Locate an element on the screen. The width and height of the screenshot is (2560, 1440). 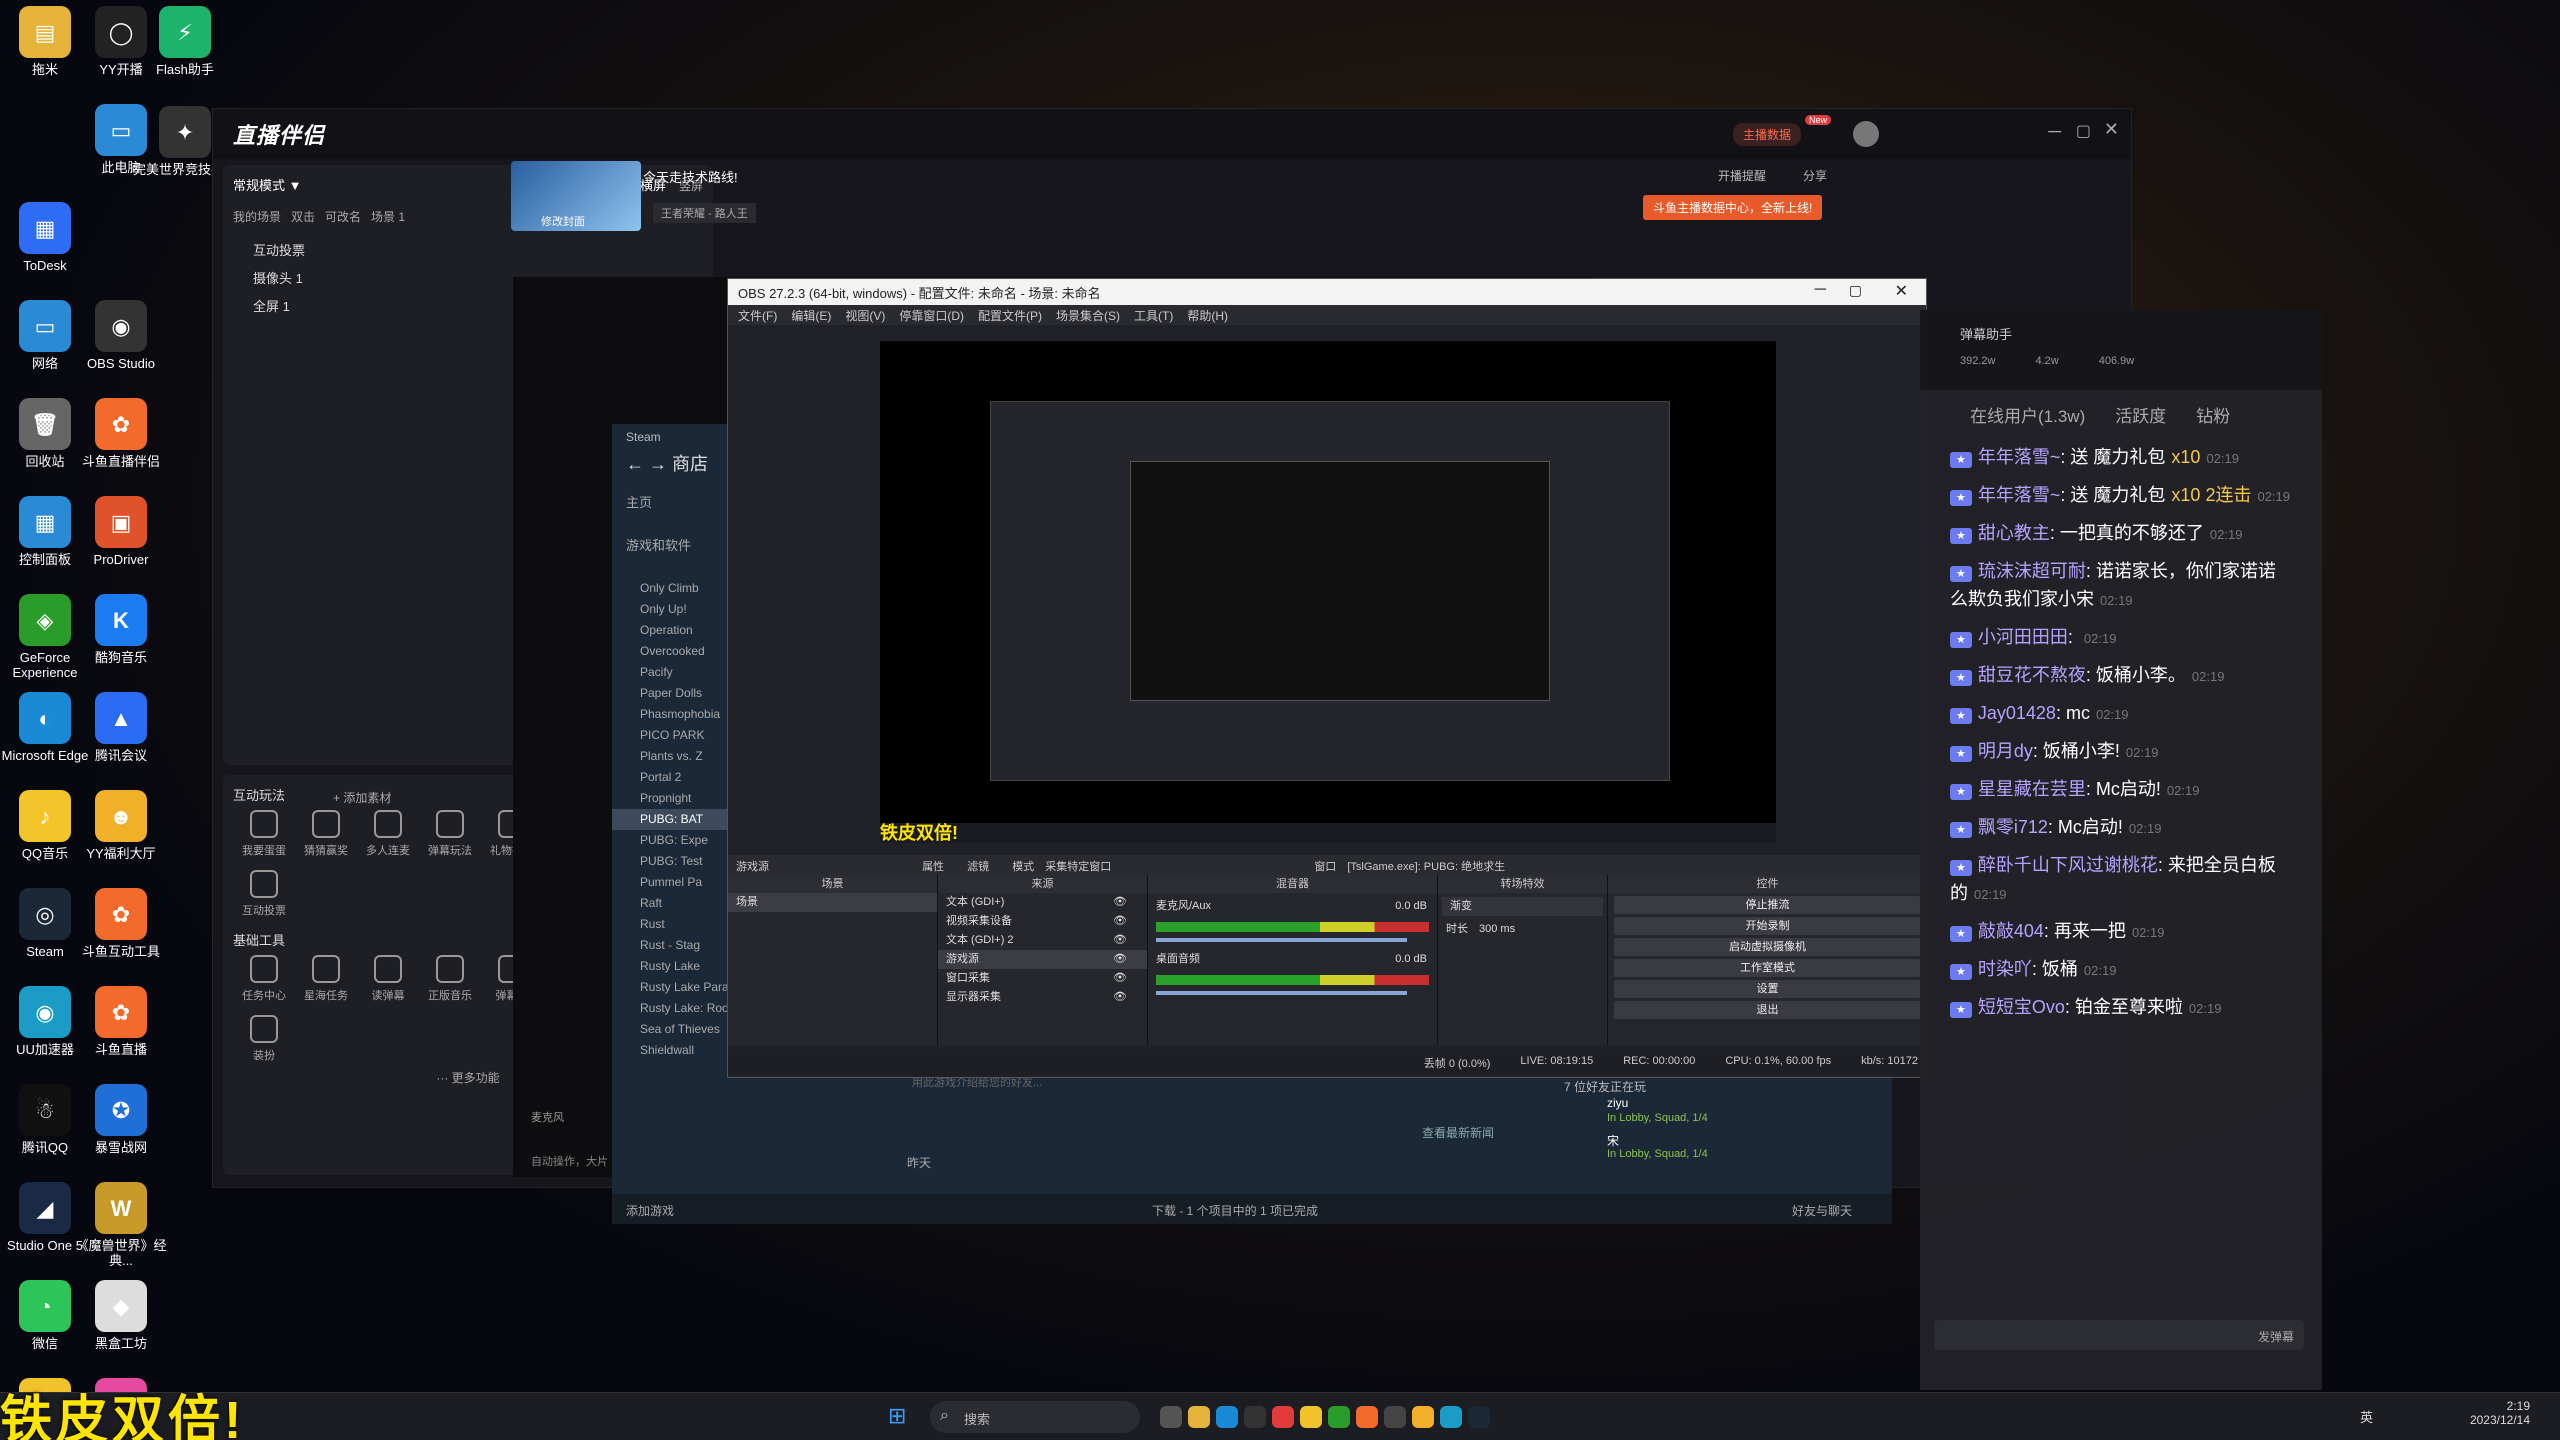
control-button: 开始录制 is located at coordinates (1767, 926).